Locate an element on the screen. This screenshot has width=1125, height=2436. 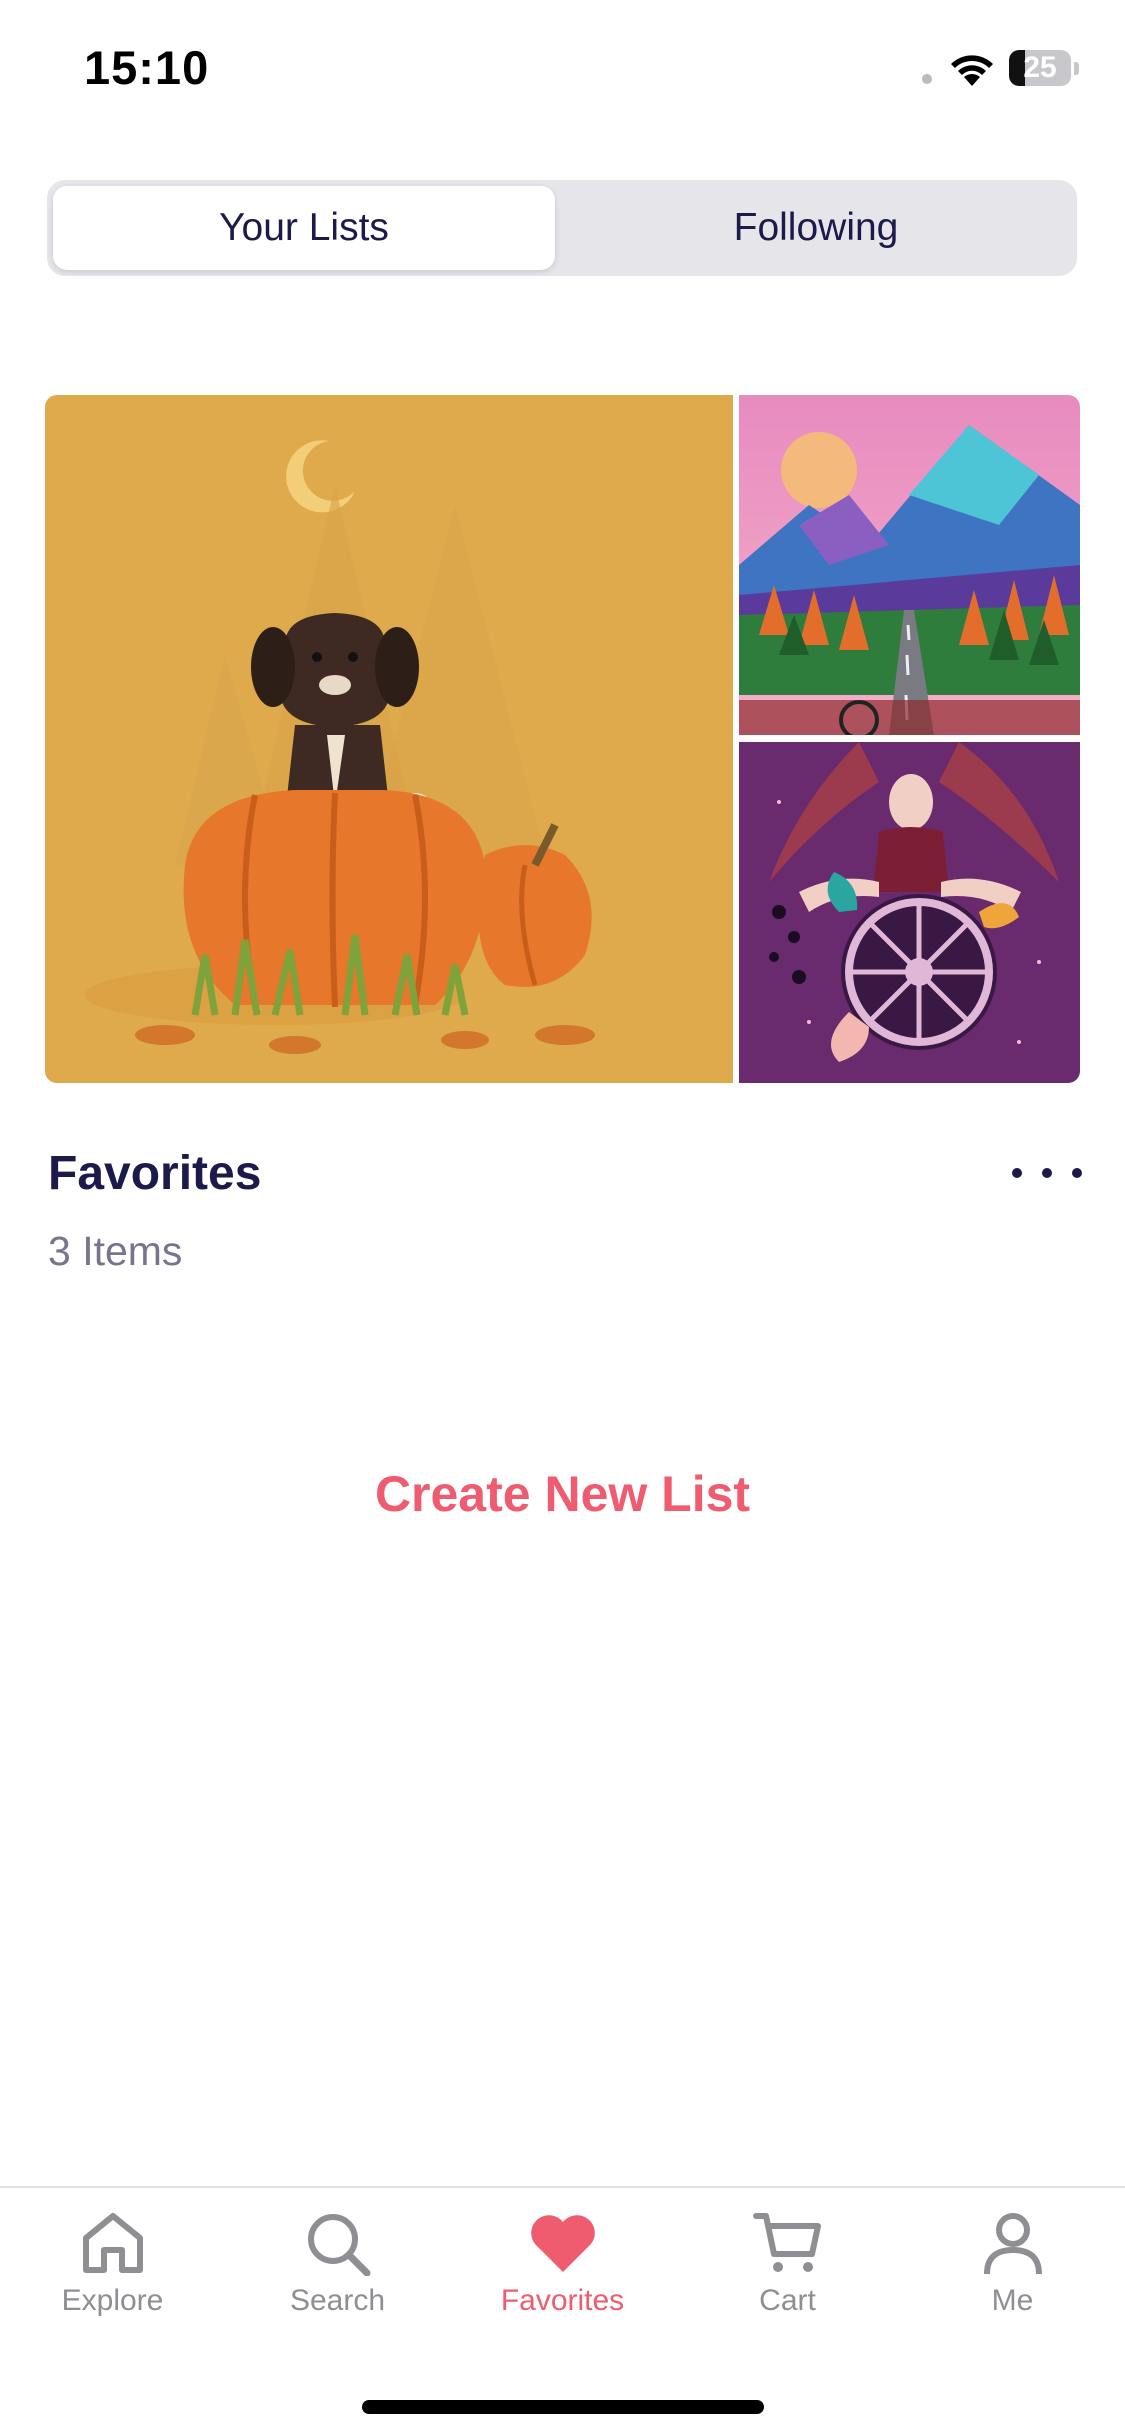
status-bar: 15:10 25 is located at coordinates (562, 70).